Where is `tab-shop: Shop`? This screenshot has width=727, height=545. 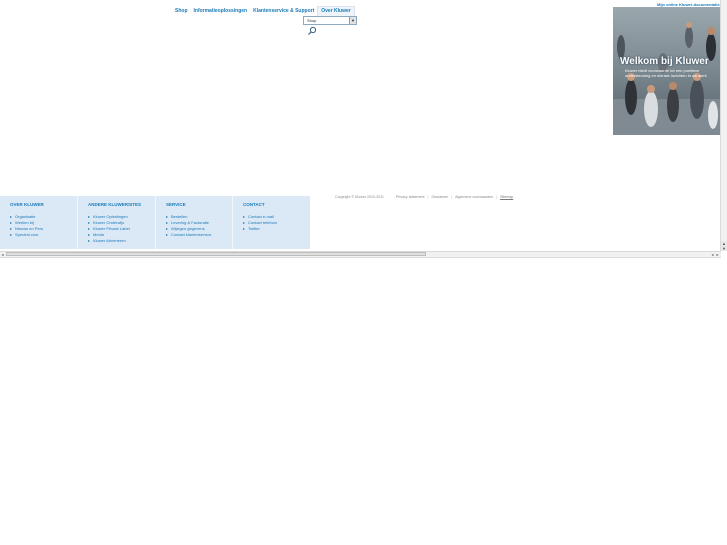
tab-shop: Shop is located at coordinates (181, 11).